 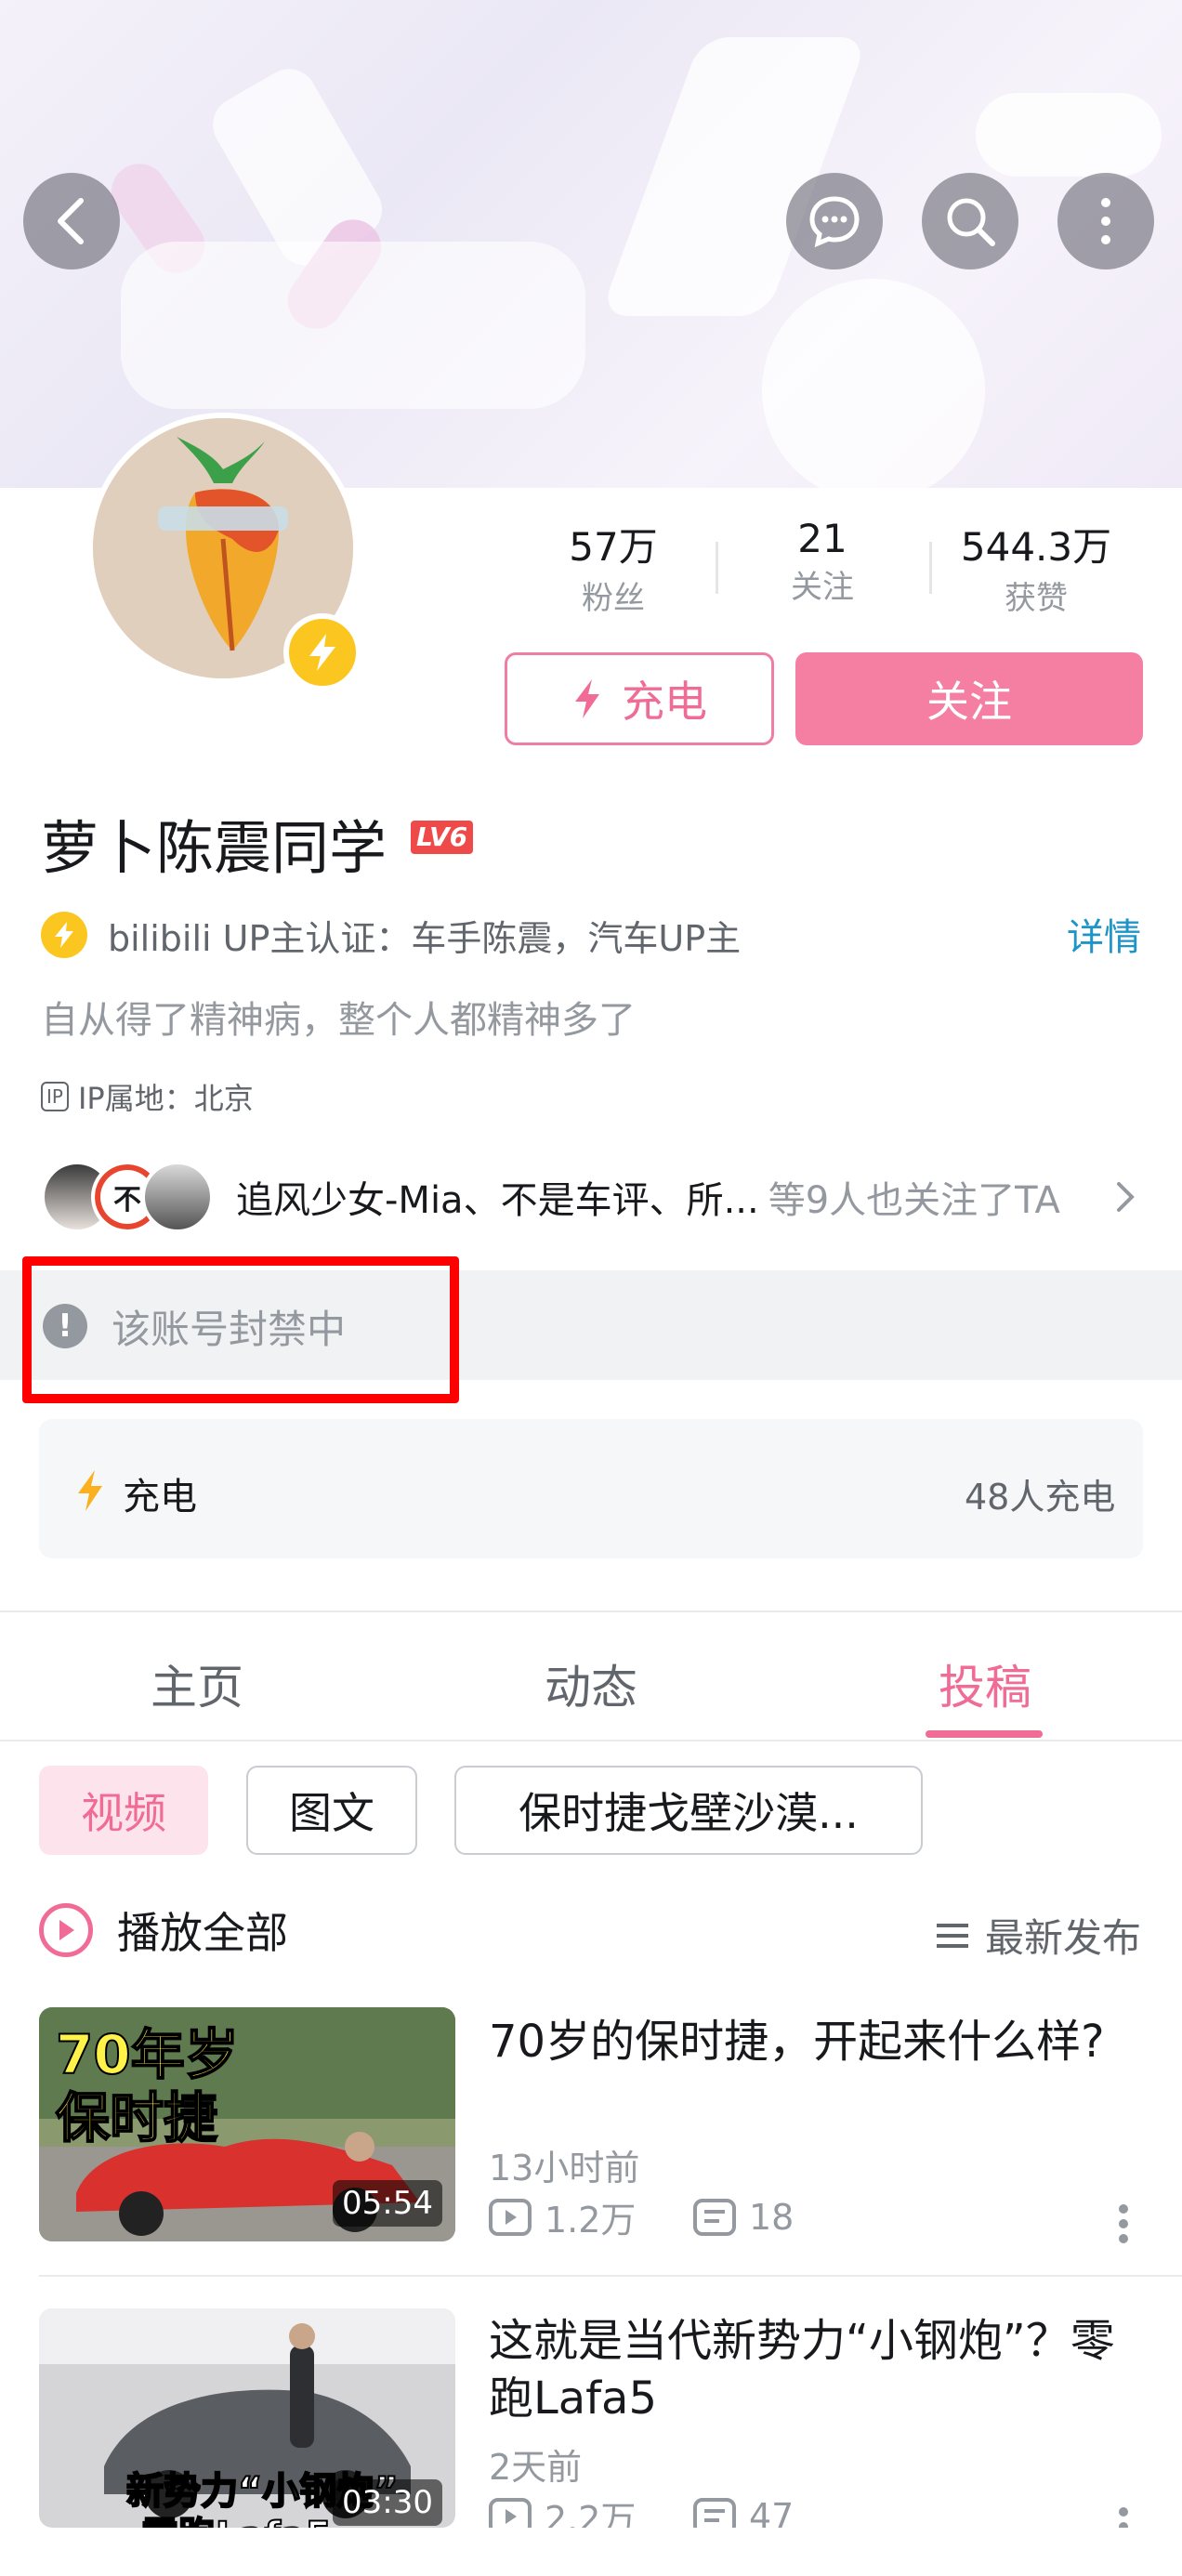 What do you see at coordinates (984, 1734) in the screenshot?
I see `tab-indicator` at bounding box center [984, 1734].